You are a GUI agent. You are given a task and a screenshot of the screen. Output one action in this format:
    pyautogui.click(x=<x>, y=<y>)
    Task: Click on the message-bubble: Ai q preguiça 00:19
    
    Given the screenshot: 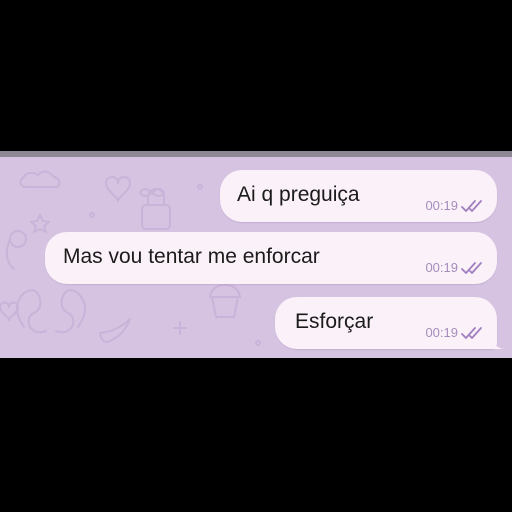 What is the action you would take?
    pyautogui.click(x=358, y=196)
    